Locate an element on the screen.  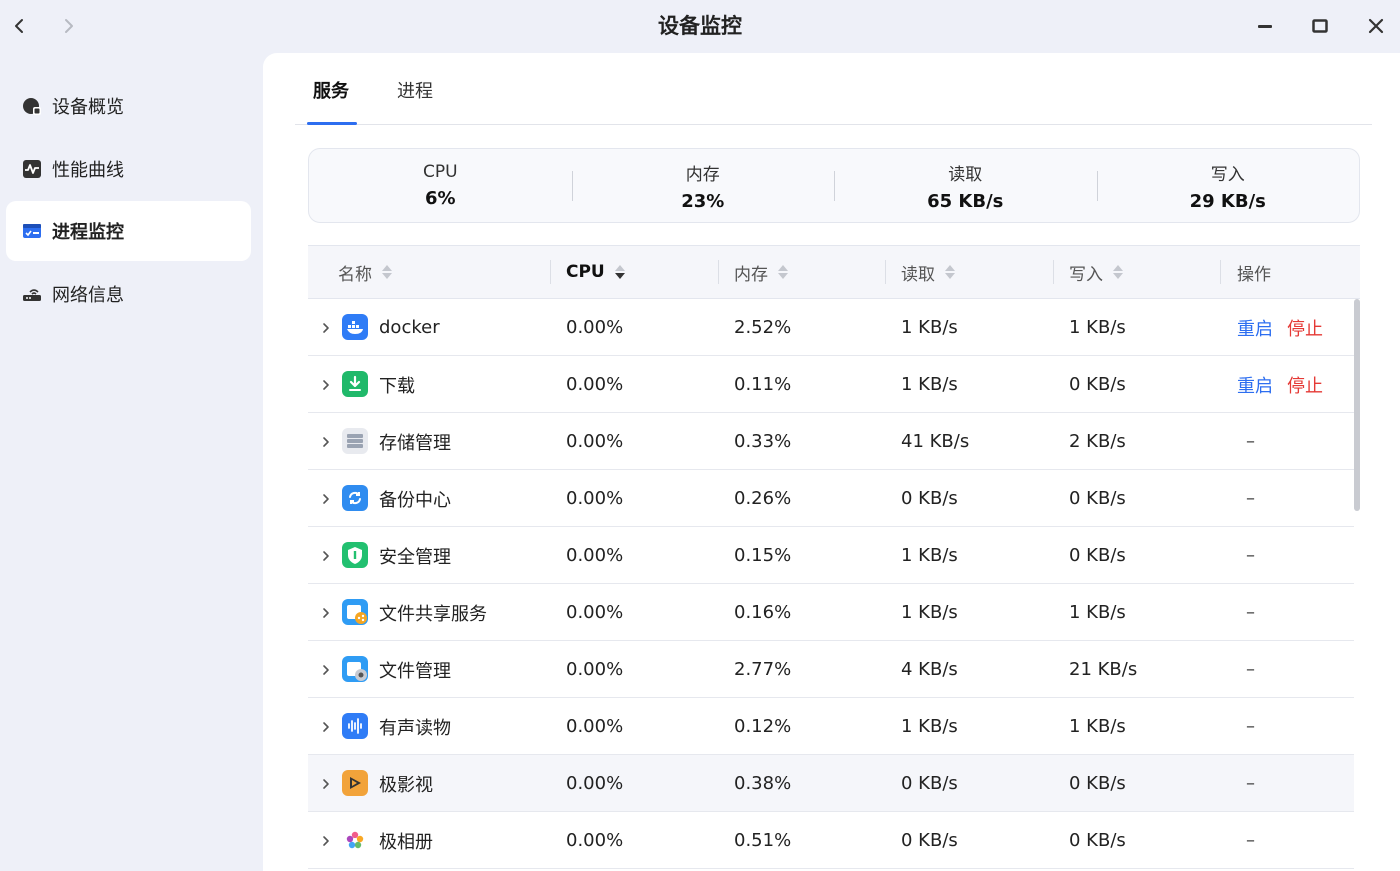
memory-usage: 0.26% is located at coordinates (763, 498).